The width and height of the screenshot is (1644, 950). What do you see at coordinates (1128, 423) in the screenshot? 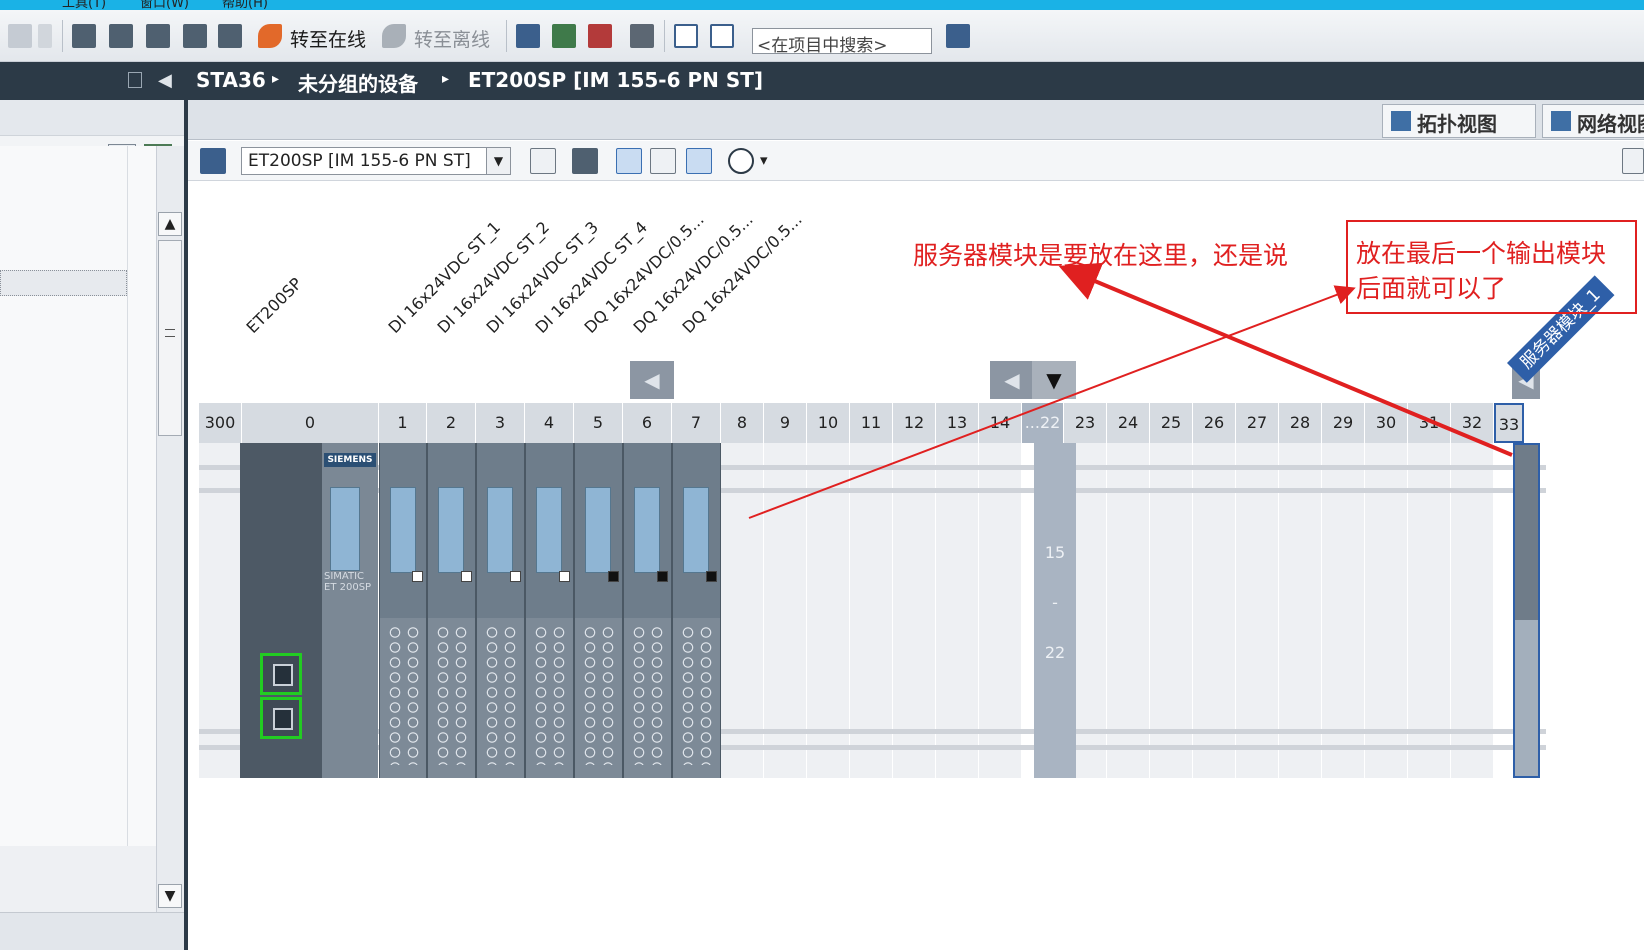
I see `slot-header-24: 24` at bounding box center [1128, 423].